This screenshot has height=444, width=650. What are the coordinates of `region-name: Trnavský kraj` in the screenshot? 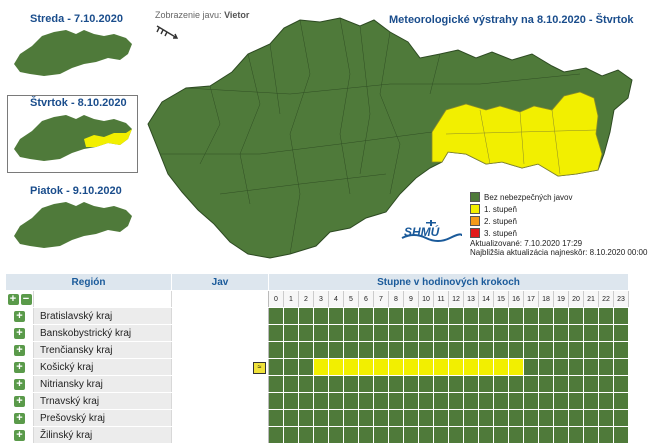 It's located at (103, 401).